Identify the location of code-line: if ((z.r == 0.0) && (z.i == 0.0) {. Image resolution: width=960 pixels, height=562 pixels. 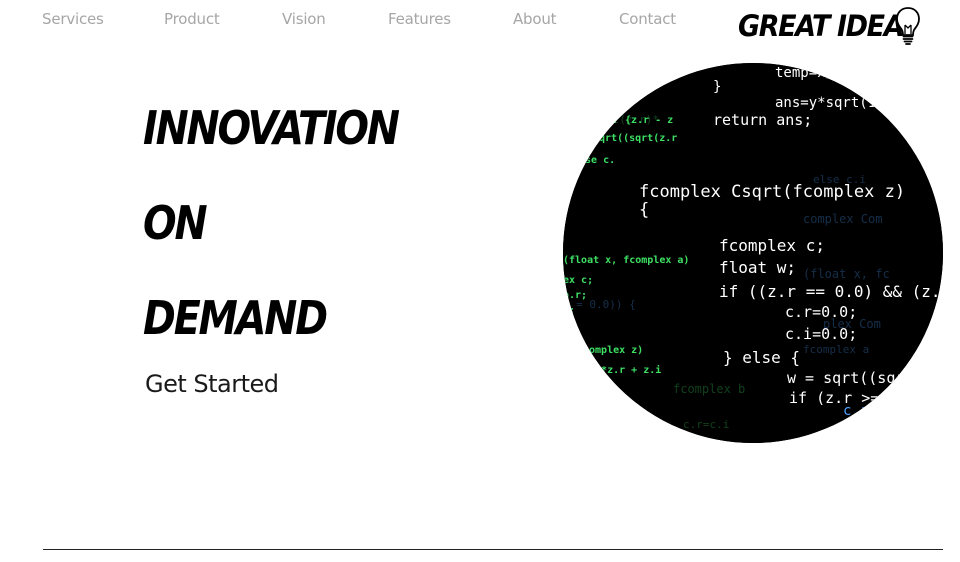
(831, 291).